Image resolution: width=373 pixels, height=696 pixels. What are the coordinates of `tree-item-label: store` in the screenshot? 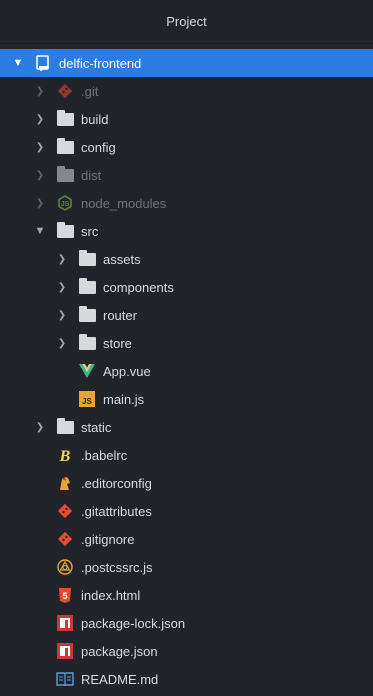 It's located at (117, 343).